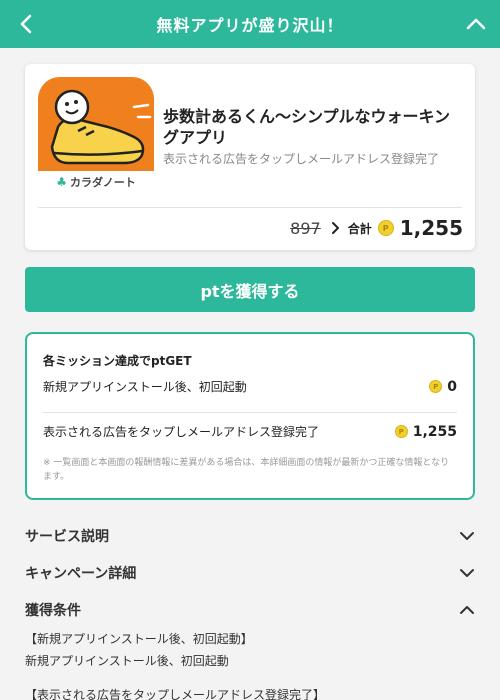 The width and height of the screenshot is (500, 700). What do you see at coordinates (376, 228) in the screenshot?
I see `points-summary: 897 合計 P 1,255` at bounding box center [376, 228].